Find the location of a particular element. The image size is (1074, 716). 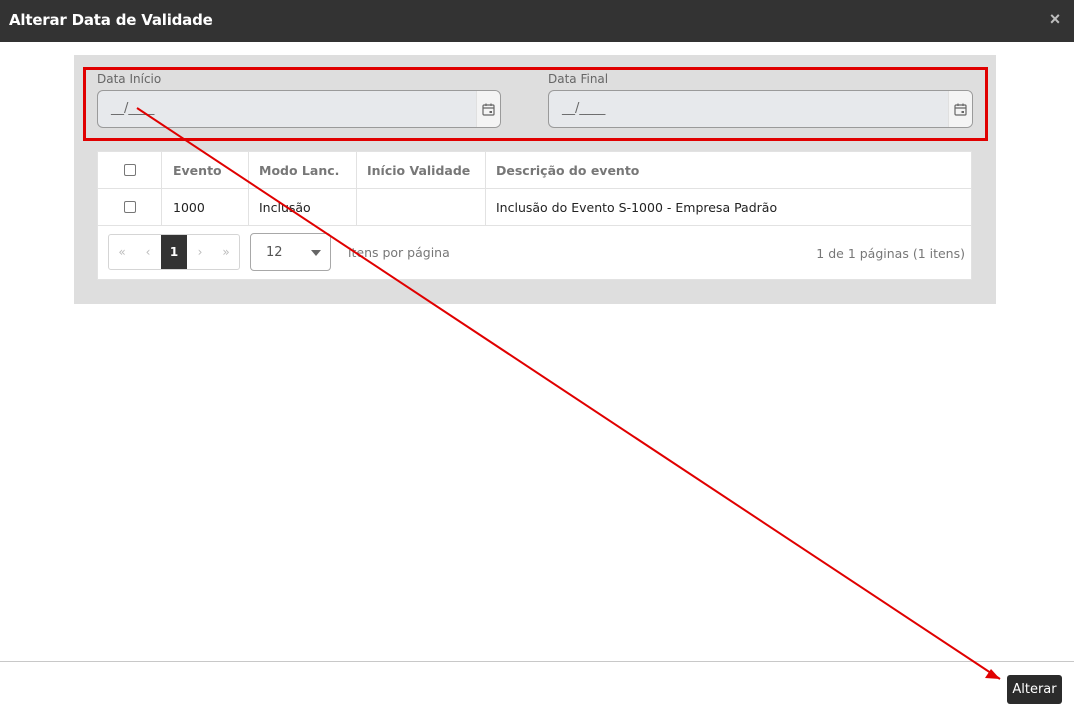

header-inicio-validade: Início Validade is located at coordinates (421, 170).